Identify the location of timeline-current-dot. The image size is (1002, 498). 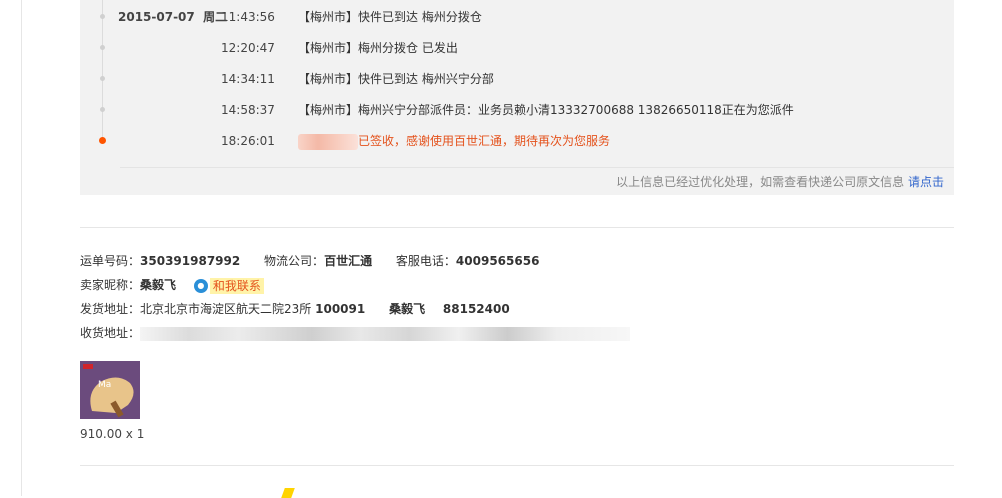
(102, 140).